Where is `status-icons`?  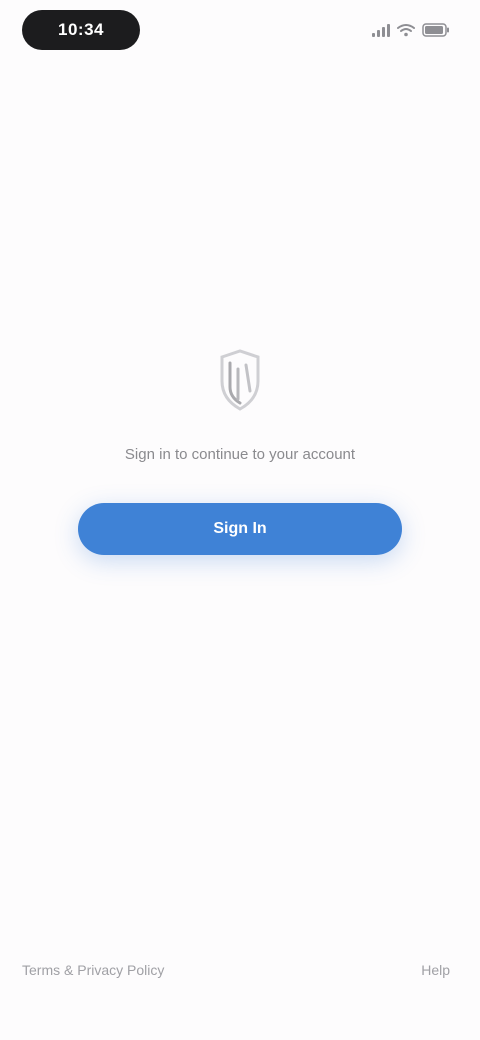 status-icons is located at coordinates (411, 30).